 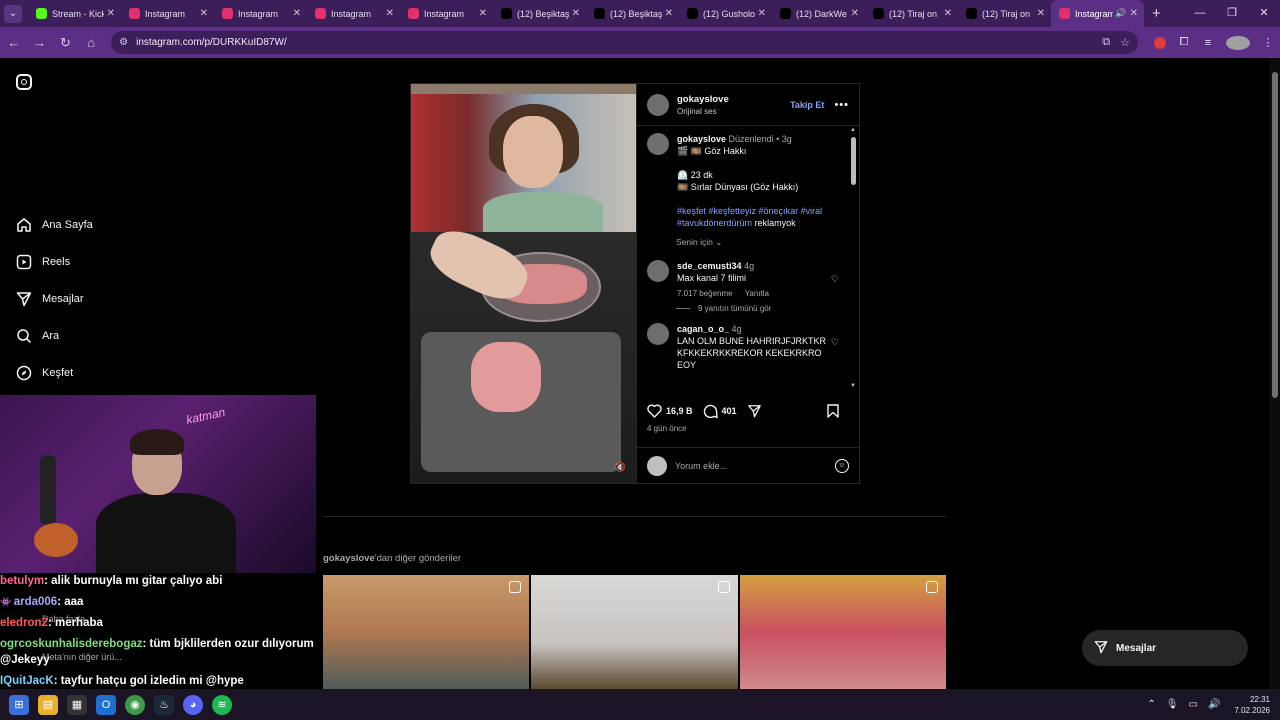 What do you see at coordinates (1268, 42) in the screenshot?
I see `chrome-menu-icon: ⋮` at bounding box center [1268, 42].